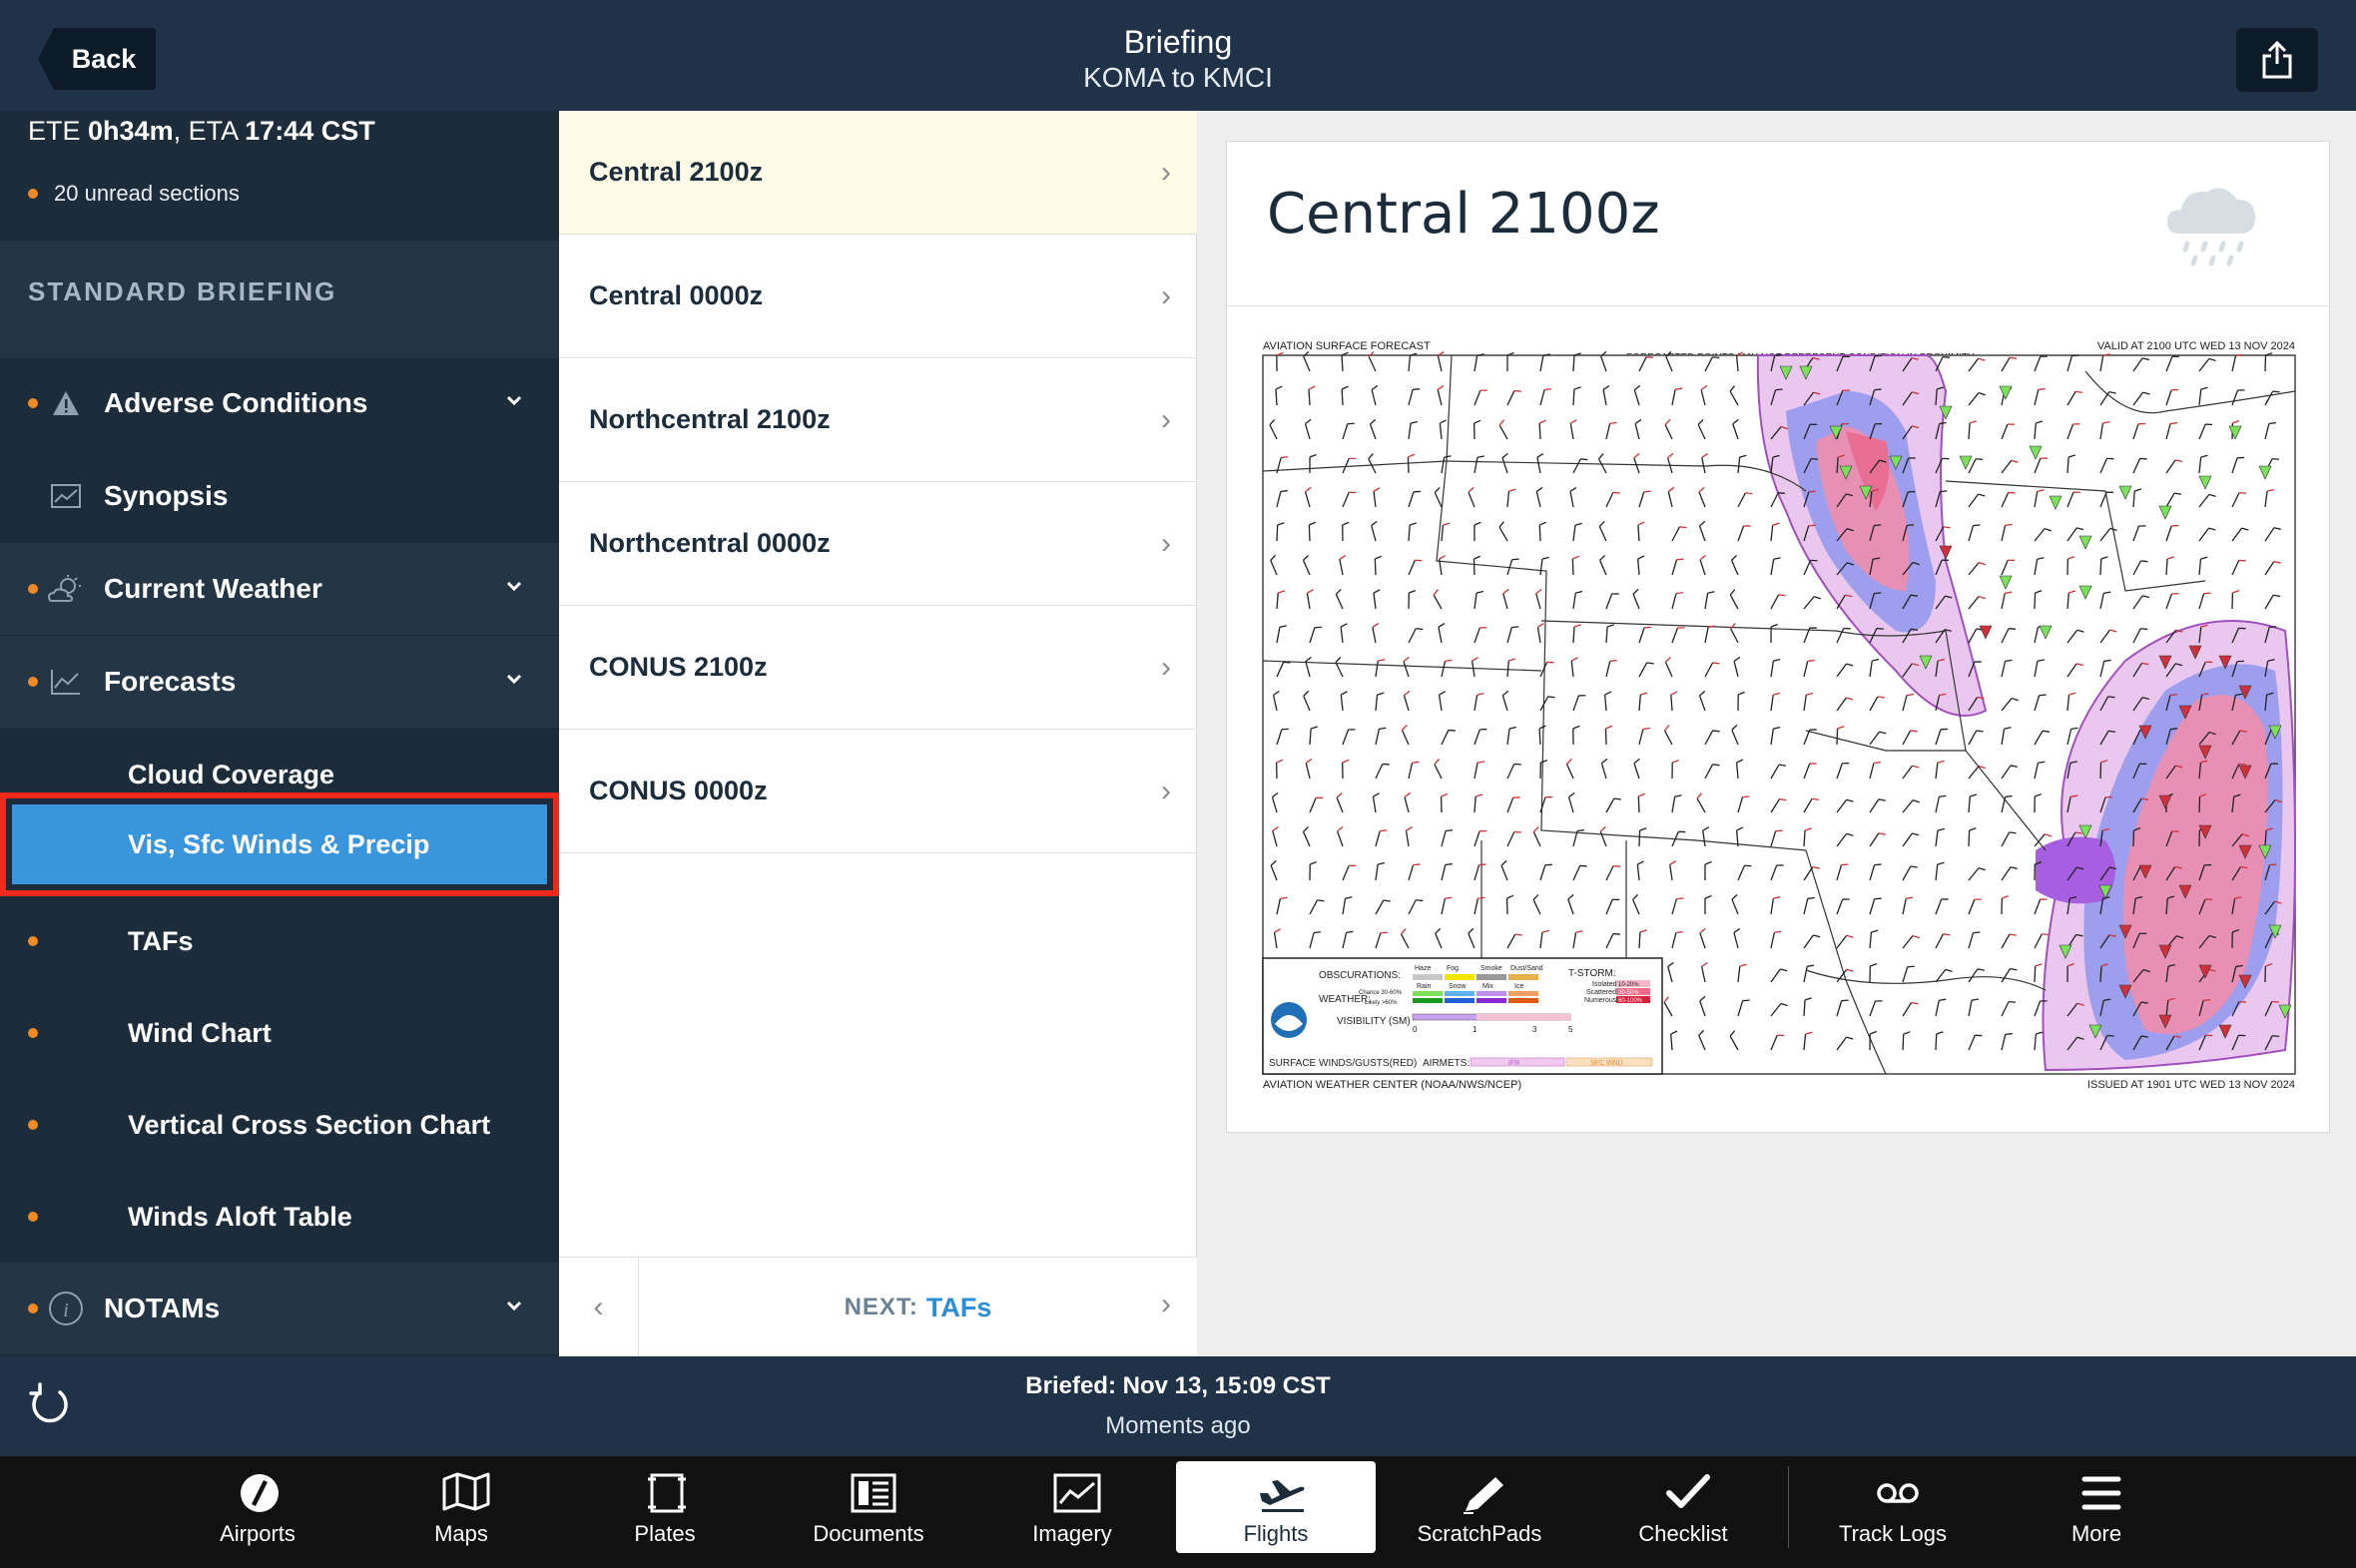  I want to click on tab-maps: Maps, so click(461, 1507).